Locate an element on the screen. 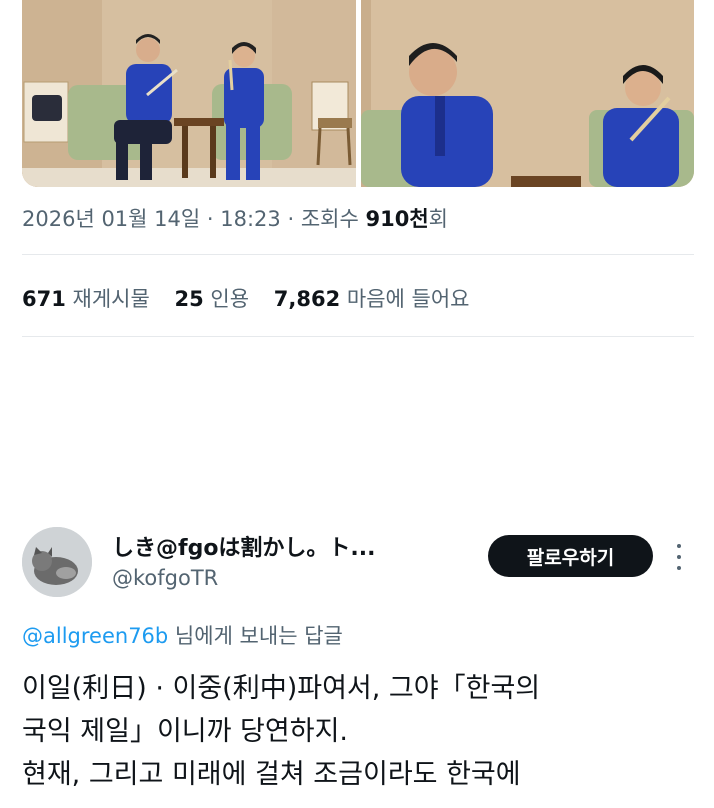  reposts-label: 재게시물 is located at coordinates (111, 299).